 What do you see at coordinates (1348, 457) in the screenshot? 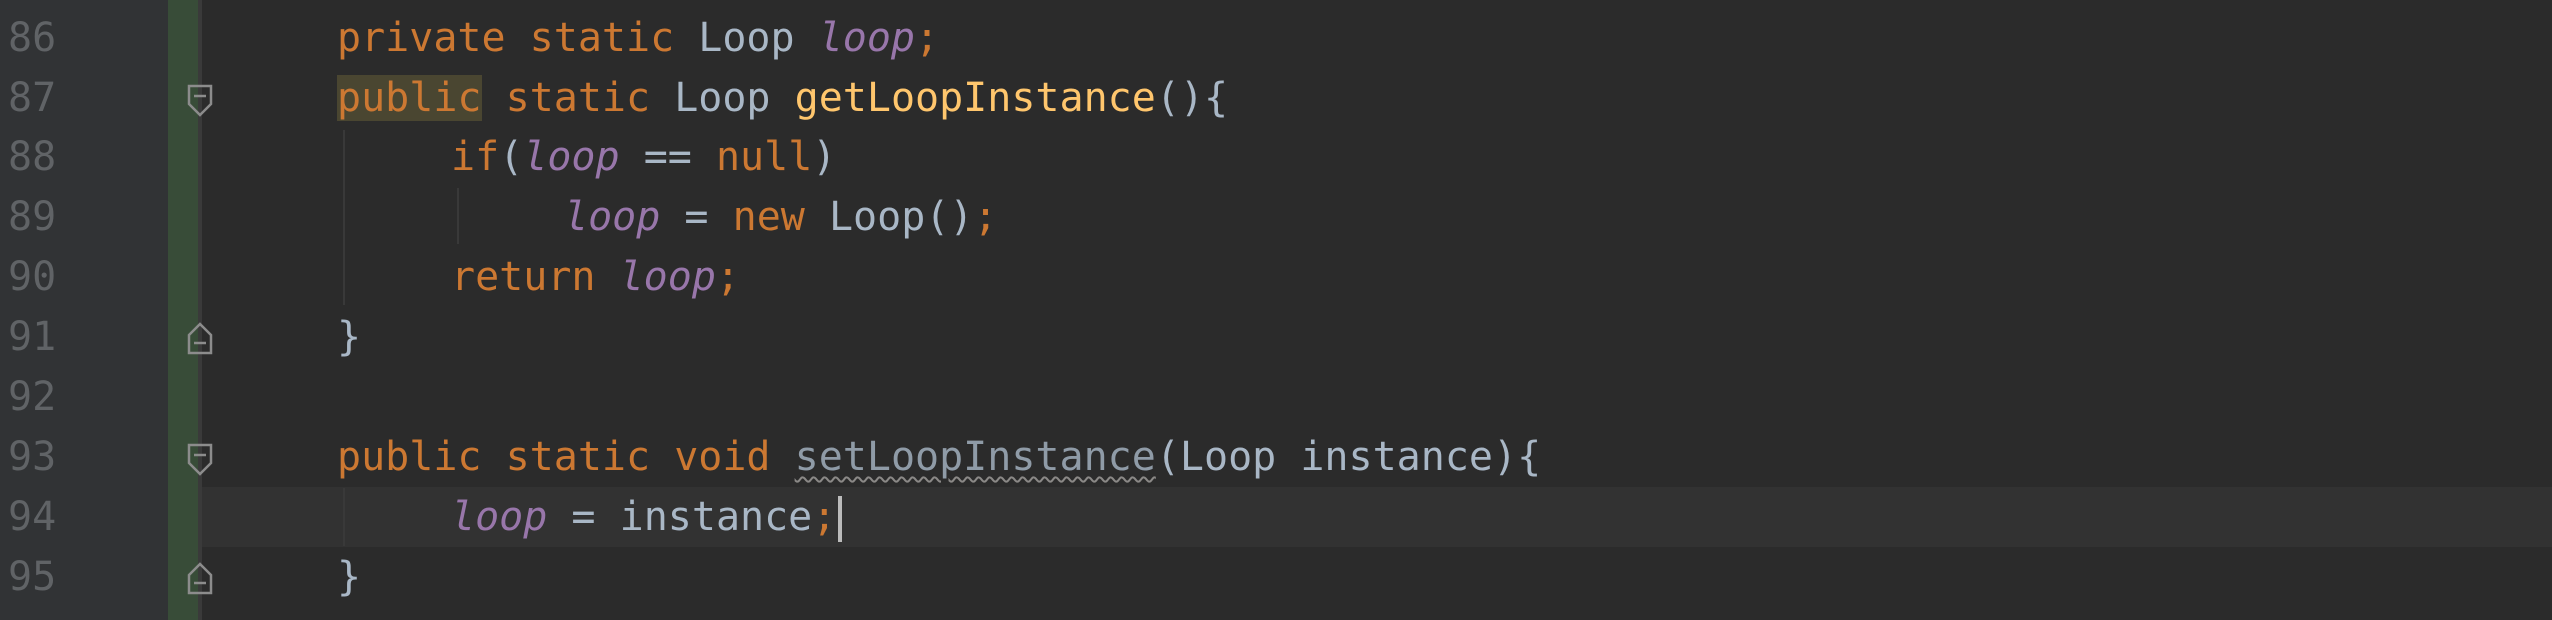
I see `parameter-list: (Loop instance){` at bounding box center [1348, 457].